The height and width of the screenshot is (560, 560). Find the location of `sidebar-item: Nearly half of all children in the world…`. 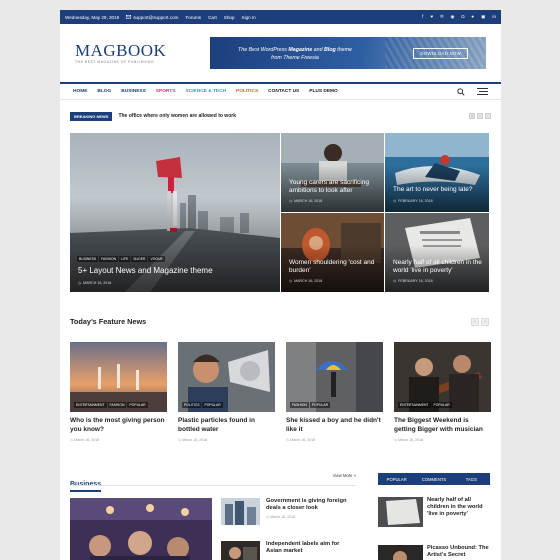

sidebar-item: Nearly half of all children in the world… is located at coordinates (434, 512).